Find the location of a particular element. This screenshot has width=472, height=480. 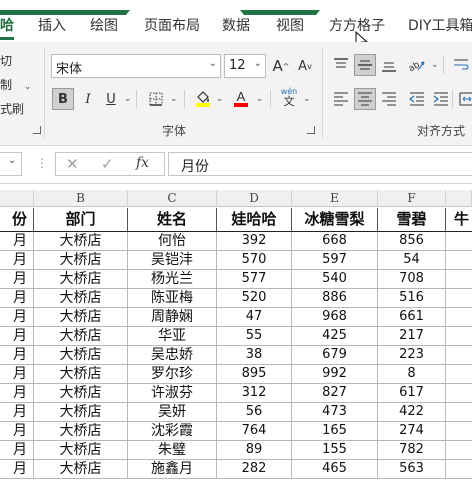

value-cell: 8 is located at coordinates (412, 374).